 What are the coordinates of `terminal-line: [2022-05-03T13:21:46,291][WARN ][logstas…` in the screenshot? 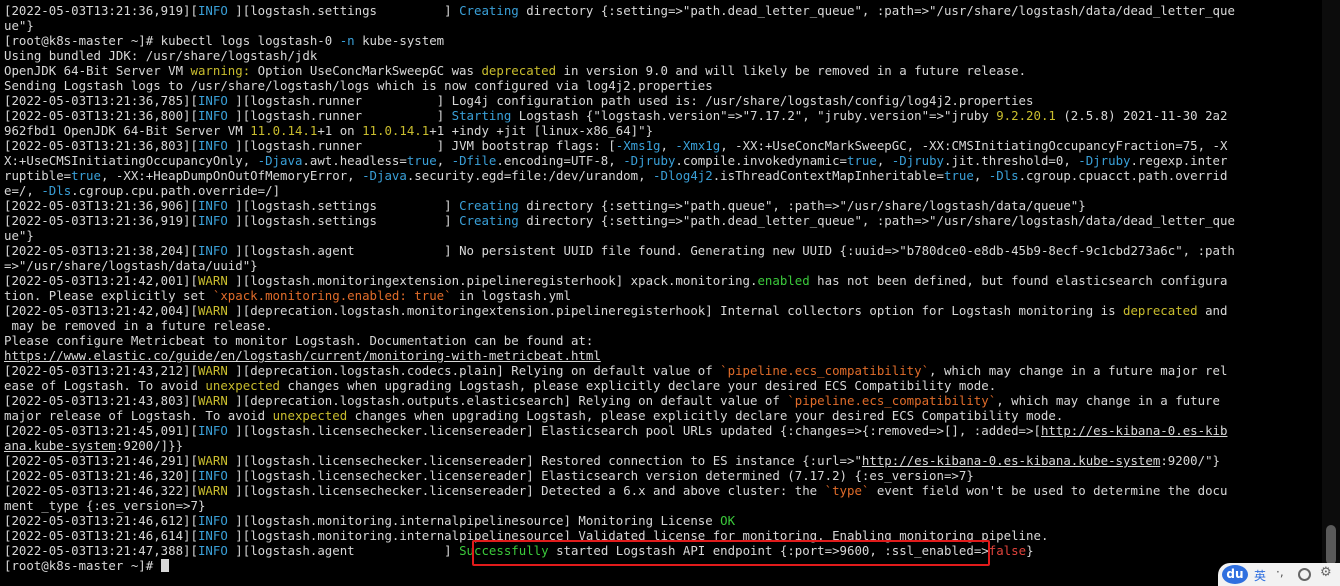 It's located at (661, 460).